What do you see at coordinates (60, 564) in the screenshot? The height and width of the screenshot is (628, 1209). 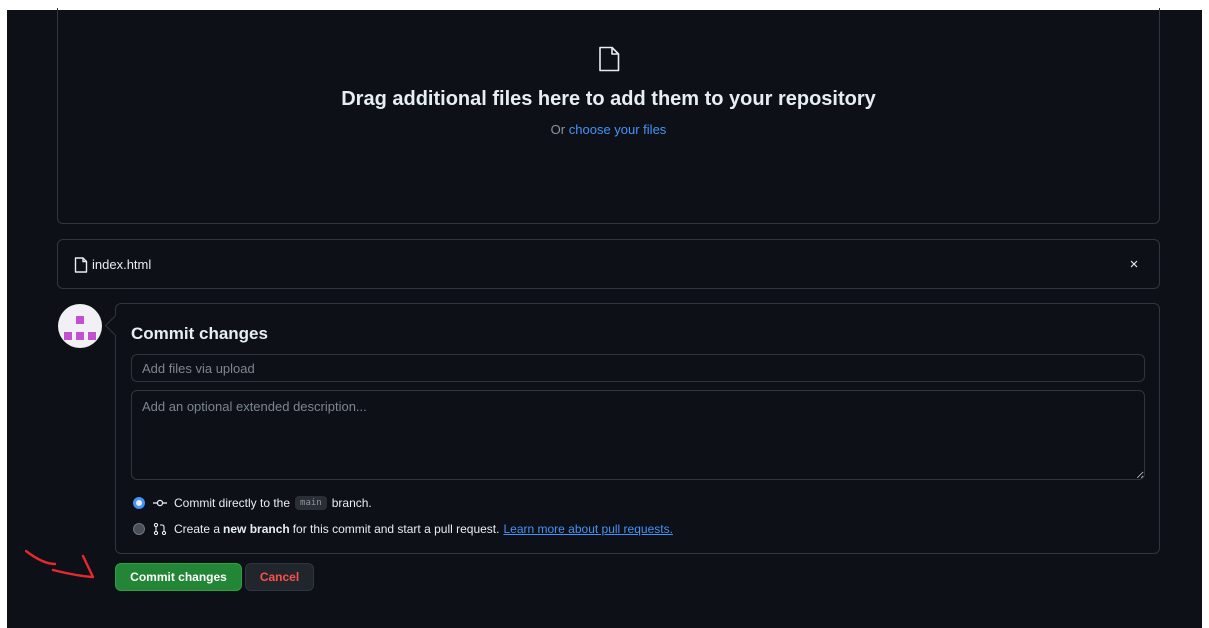 I see `red-arrow-annotation` at bounding box center [60, 564].